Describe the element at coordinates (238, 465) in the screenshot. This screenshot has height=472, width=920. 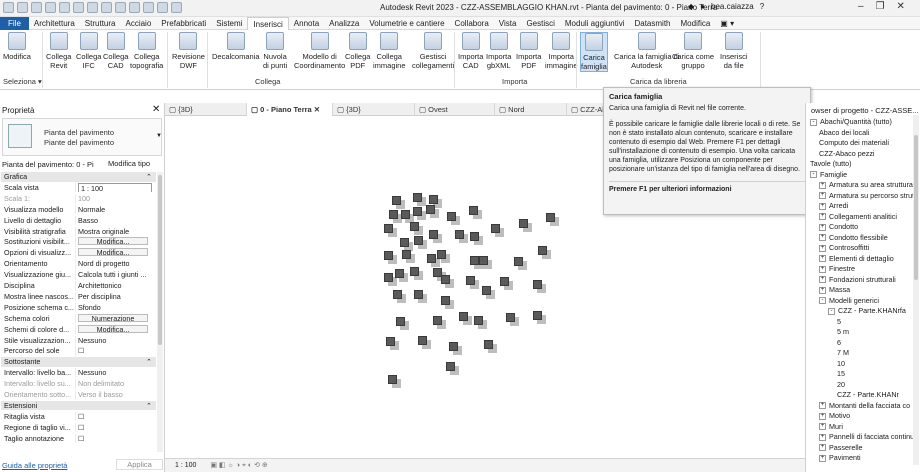
I see `view-controls-icons: ▣ ◧ ☼ ◑ ⌖ ◐ ⟲ ⊕` at that location.